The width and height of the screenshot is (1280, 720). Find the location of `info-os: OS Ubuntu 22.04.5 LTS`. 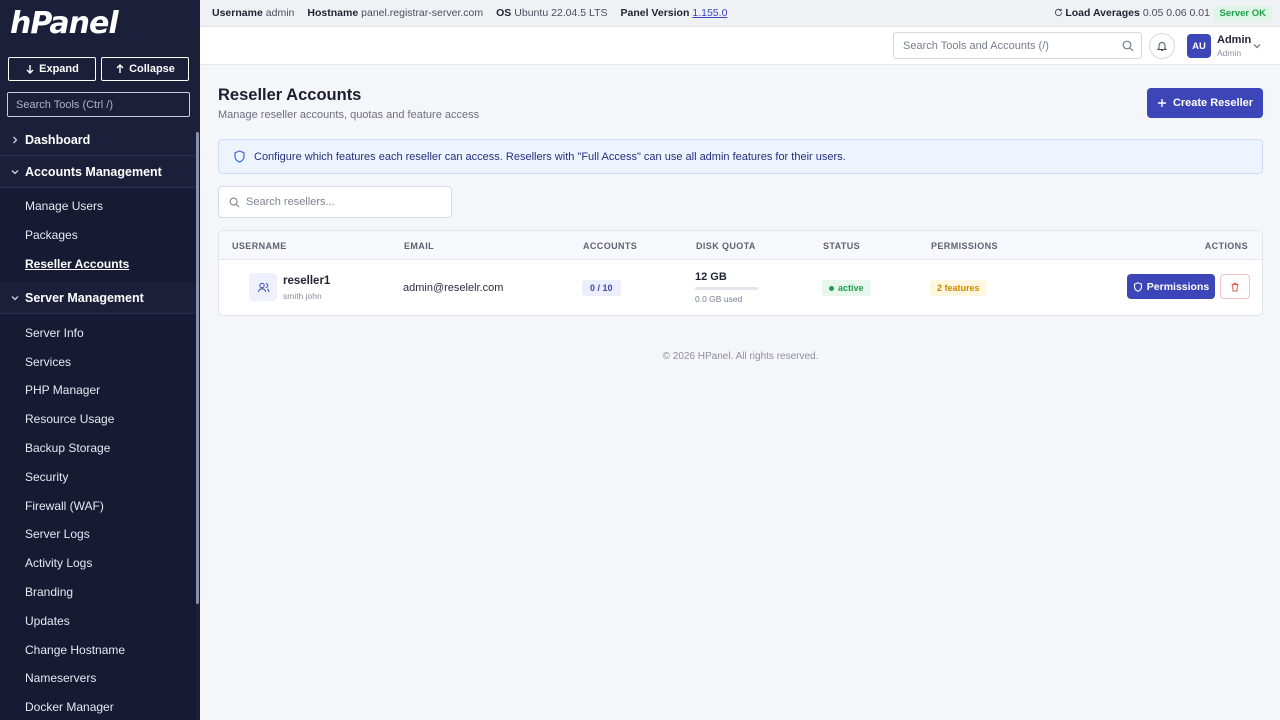

info-os: OS Ubuntu 22.04.5 LTS is located at coordinates (552, 13).